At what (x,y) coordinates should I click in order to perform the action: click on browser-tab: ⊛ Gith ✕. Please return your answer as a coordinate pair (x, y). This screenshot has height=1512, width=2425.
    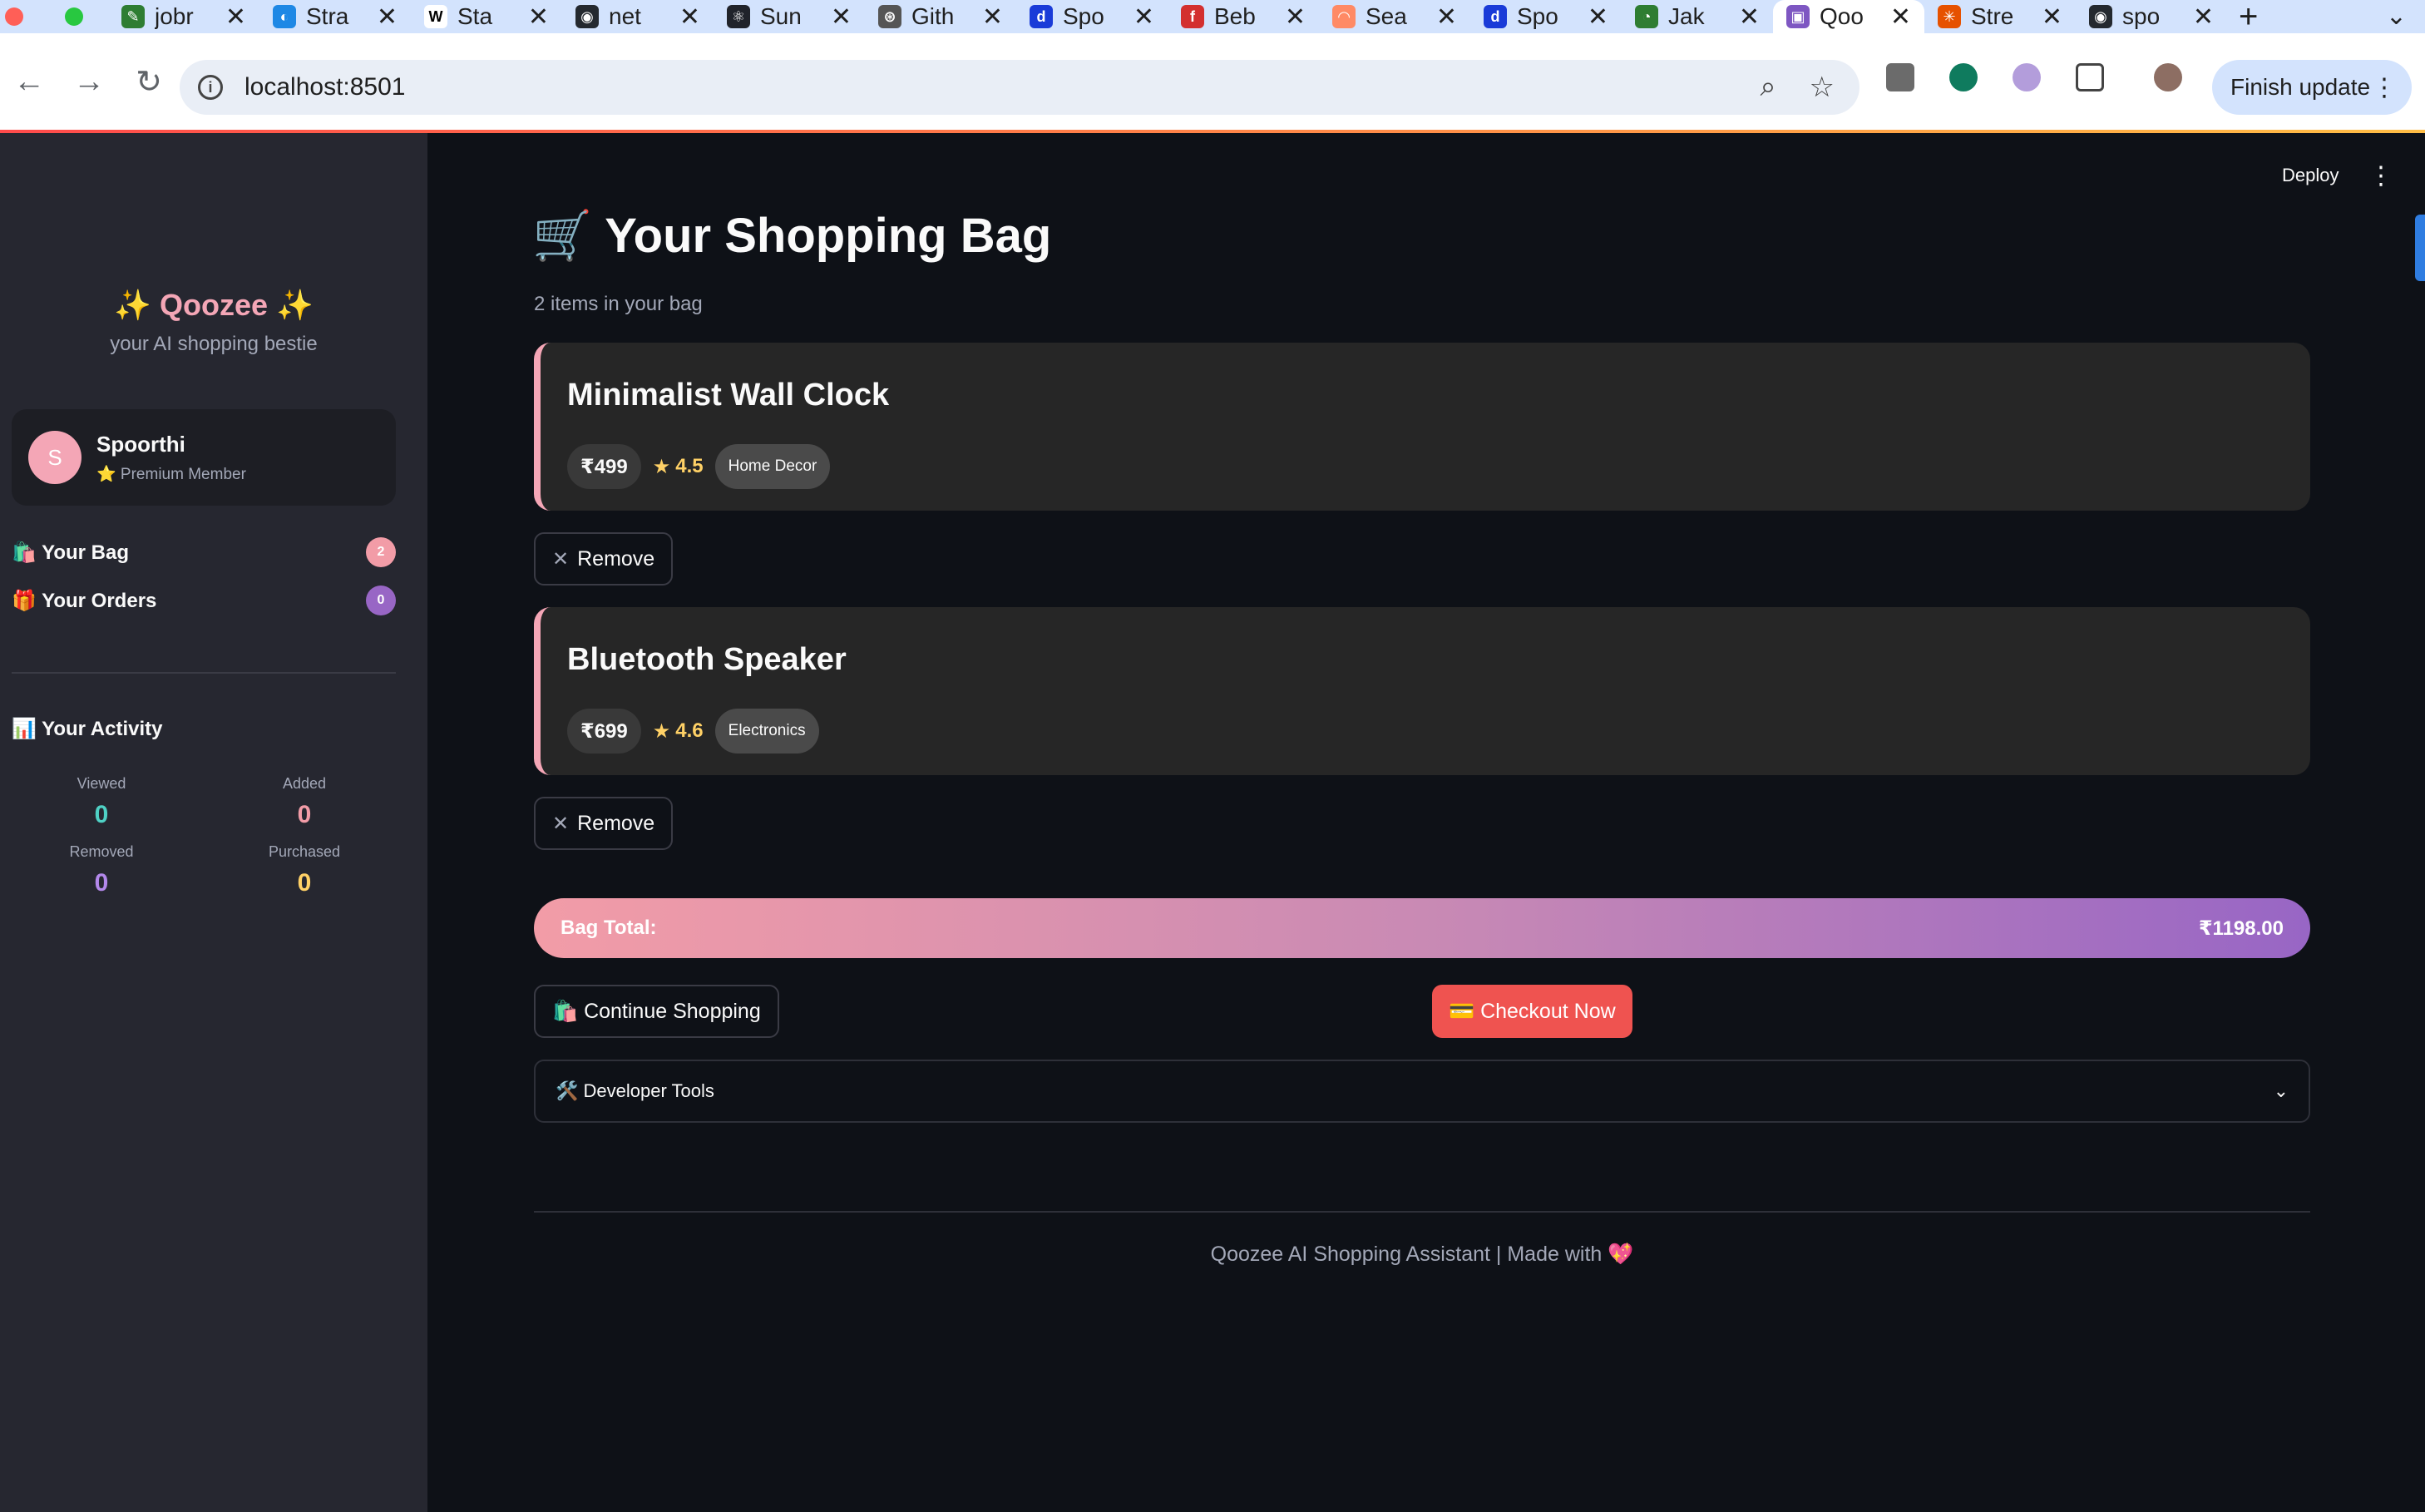
    Looking at the image, I should click on (940, 16).